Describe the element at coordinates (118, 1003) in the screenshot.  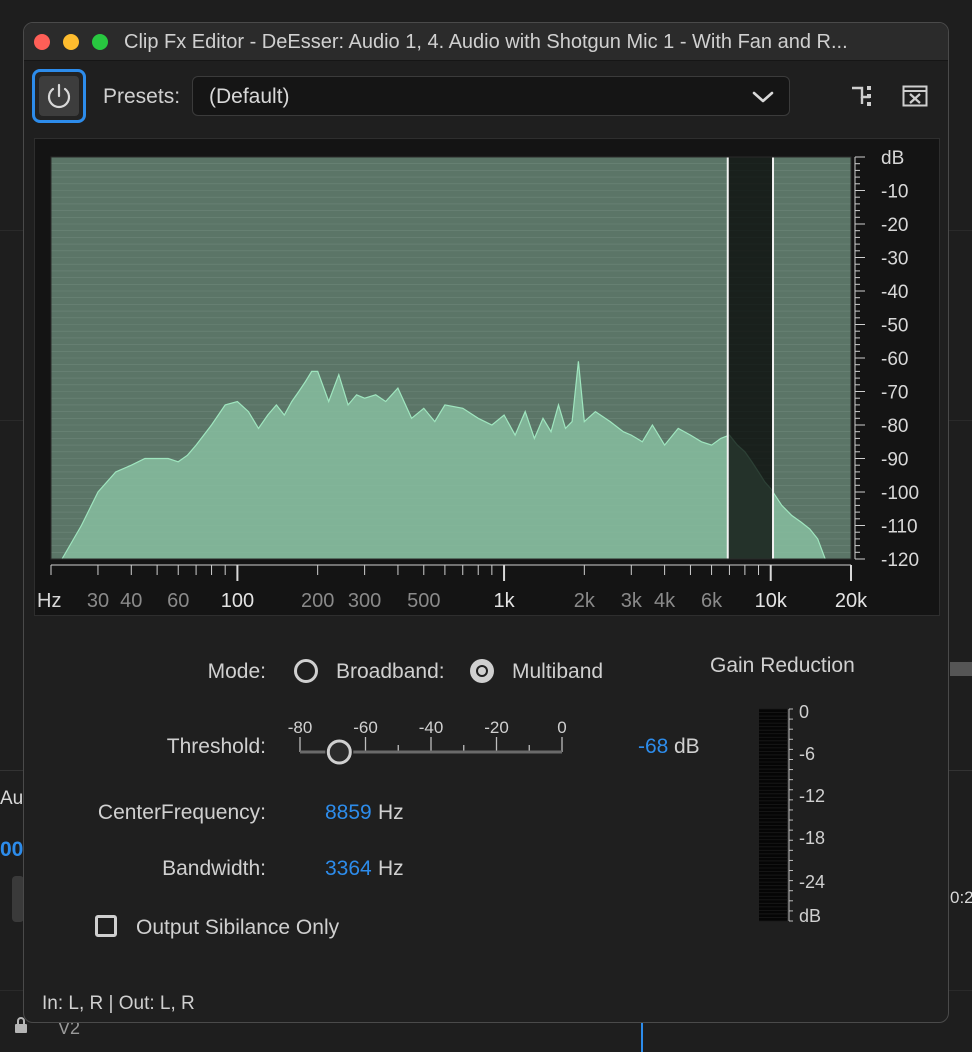
I see `io-status: In: L, R | Out: L, R` at that location.